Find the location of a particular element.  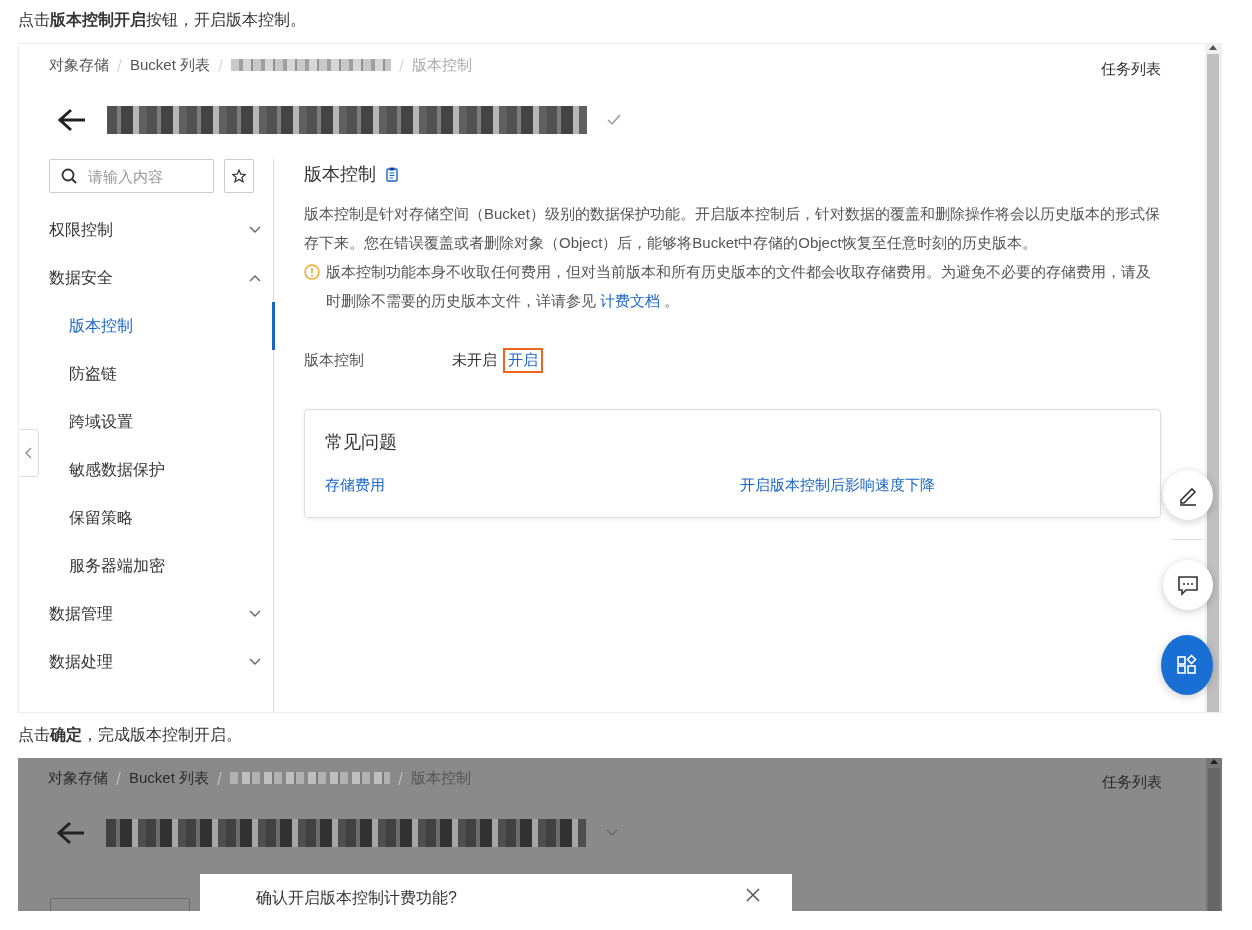

feedback-button is located at coordinates (1188, 585).